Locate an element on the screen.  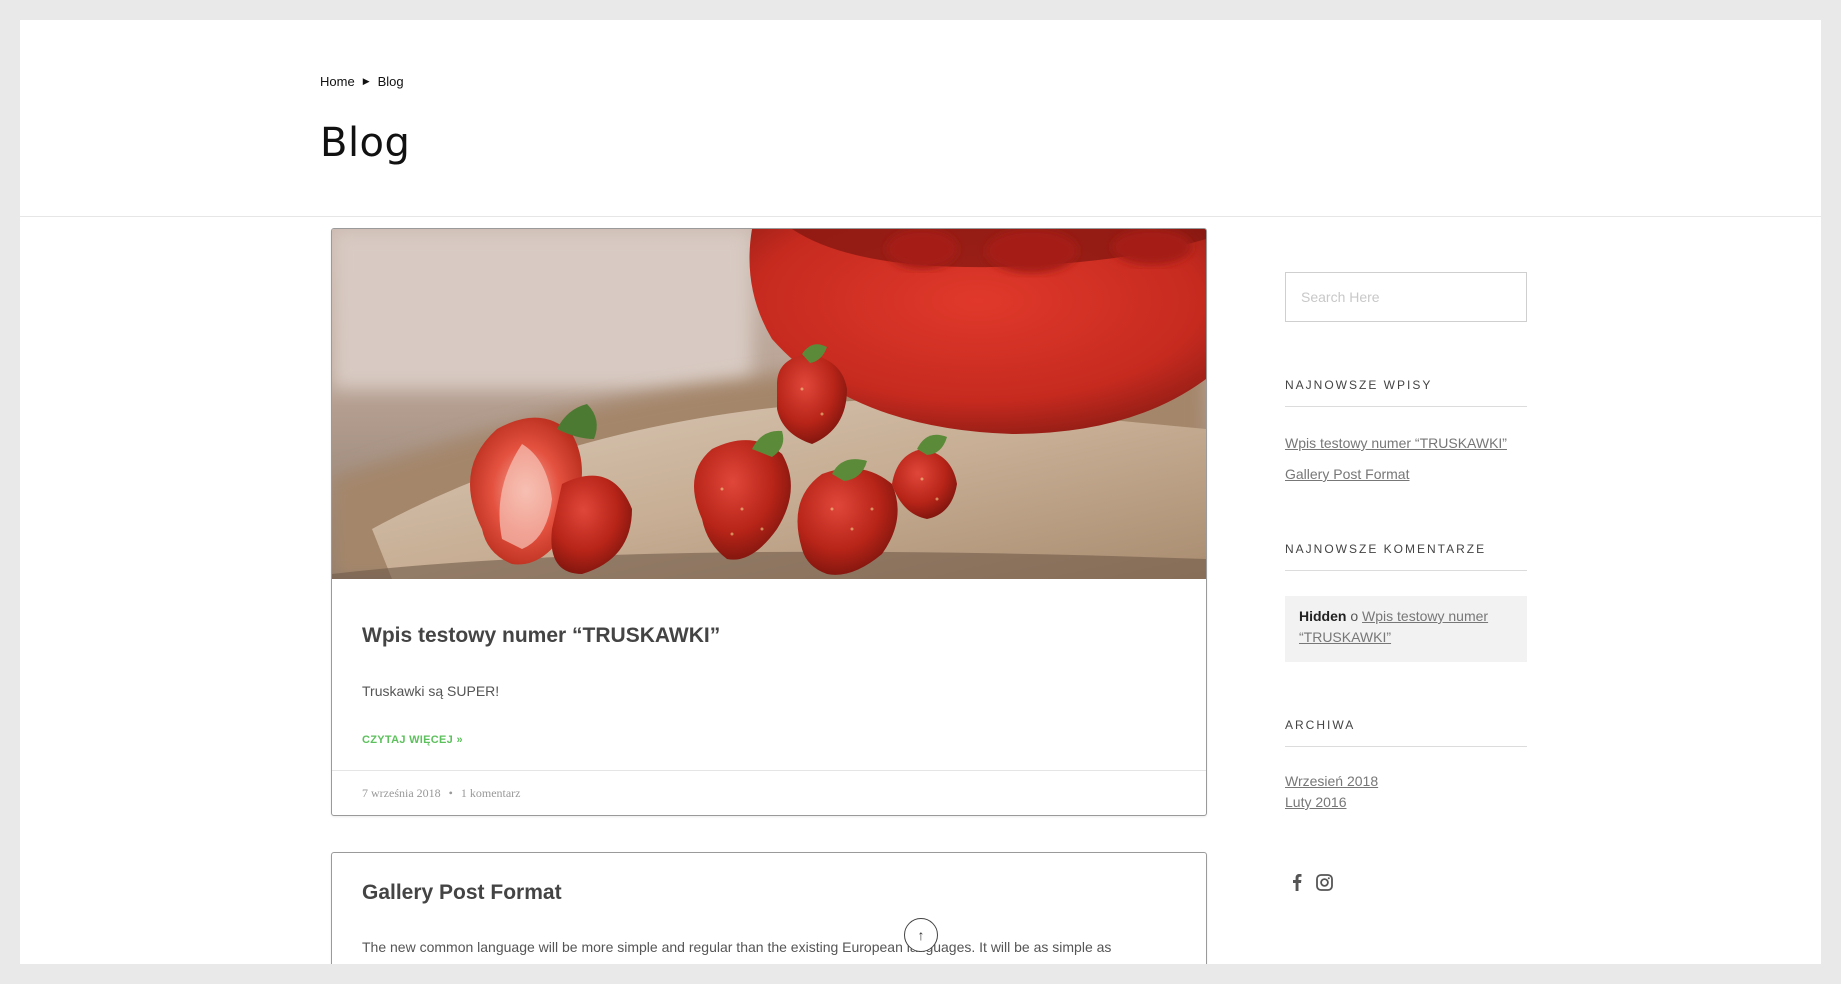
comment-connector: o is located at coordinates (1354, 616).